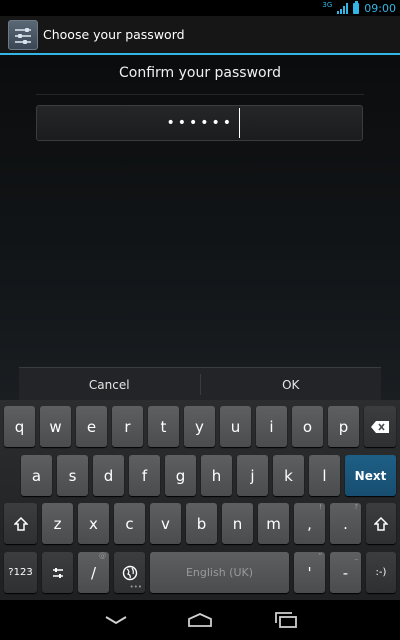 Image resolution: width=400 pixels, height=640 pixels. I want to click on shift-key-right, so click(381, 523).